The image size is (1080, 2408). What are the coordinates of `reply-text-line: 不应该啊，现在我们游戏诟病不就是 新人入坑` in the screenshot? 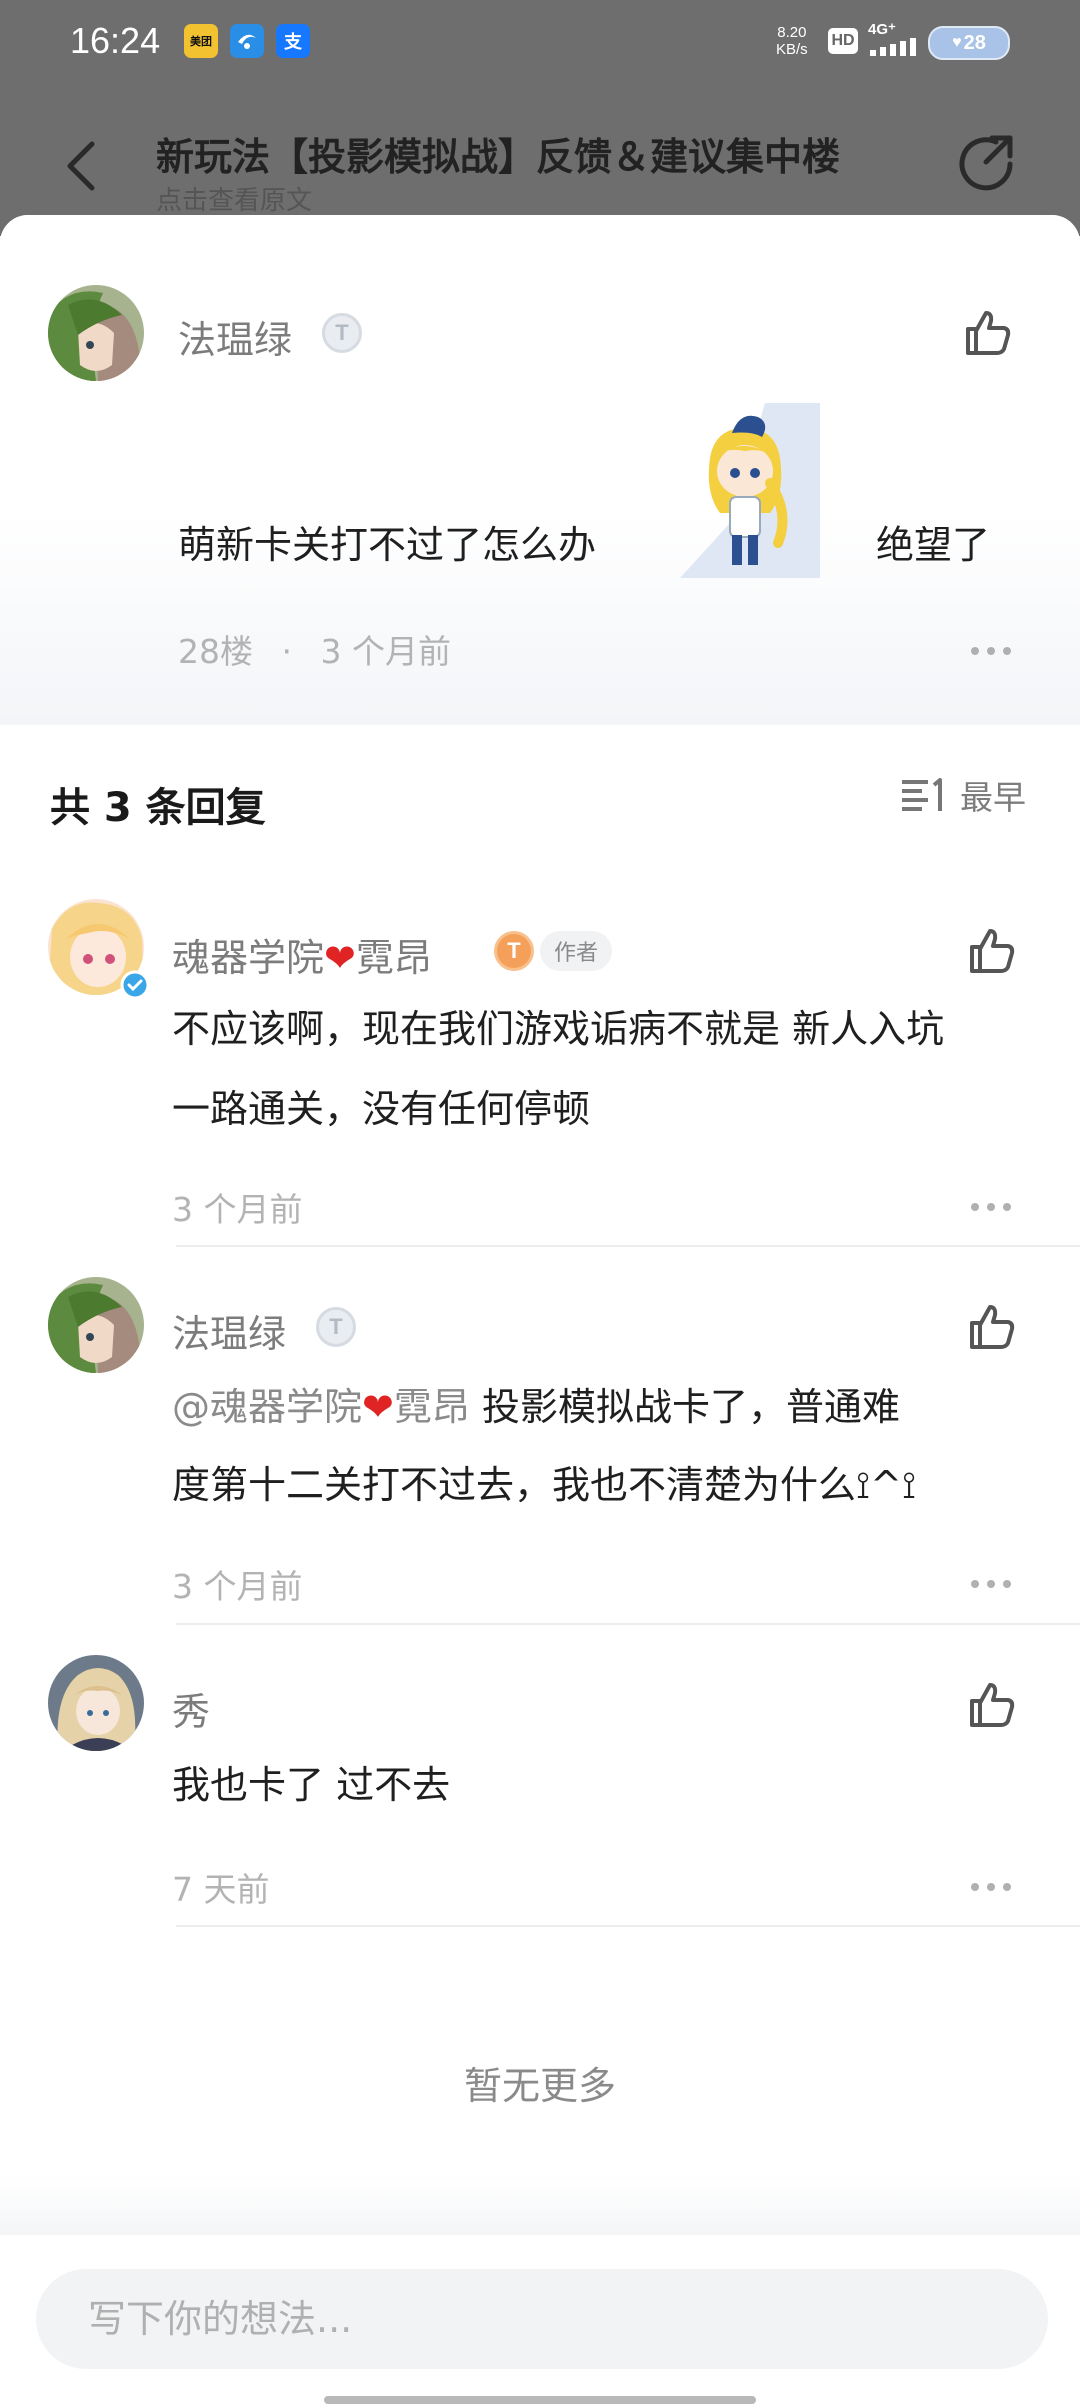 It's located at (558, 1029).